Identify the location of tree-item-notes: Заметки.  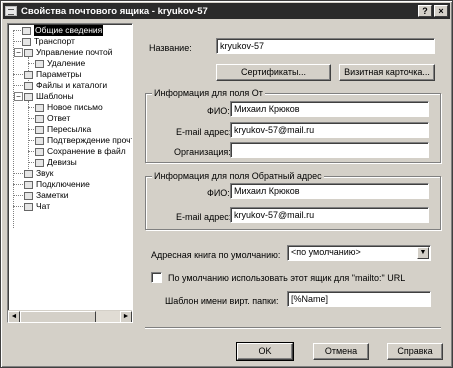
(46, 195).